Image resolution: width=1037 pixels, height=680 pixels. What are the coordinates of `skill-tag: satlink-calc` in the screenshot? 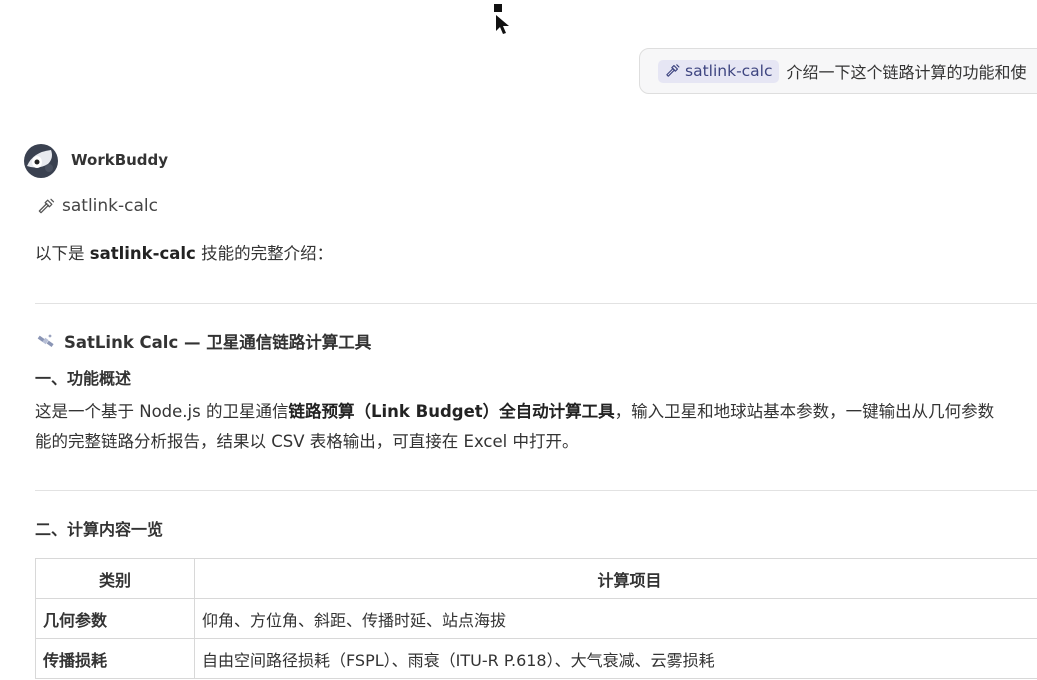 It's located at (97, 206).